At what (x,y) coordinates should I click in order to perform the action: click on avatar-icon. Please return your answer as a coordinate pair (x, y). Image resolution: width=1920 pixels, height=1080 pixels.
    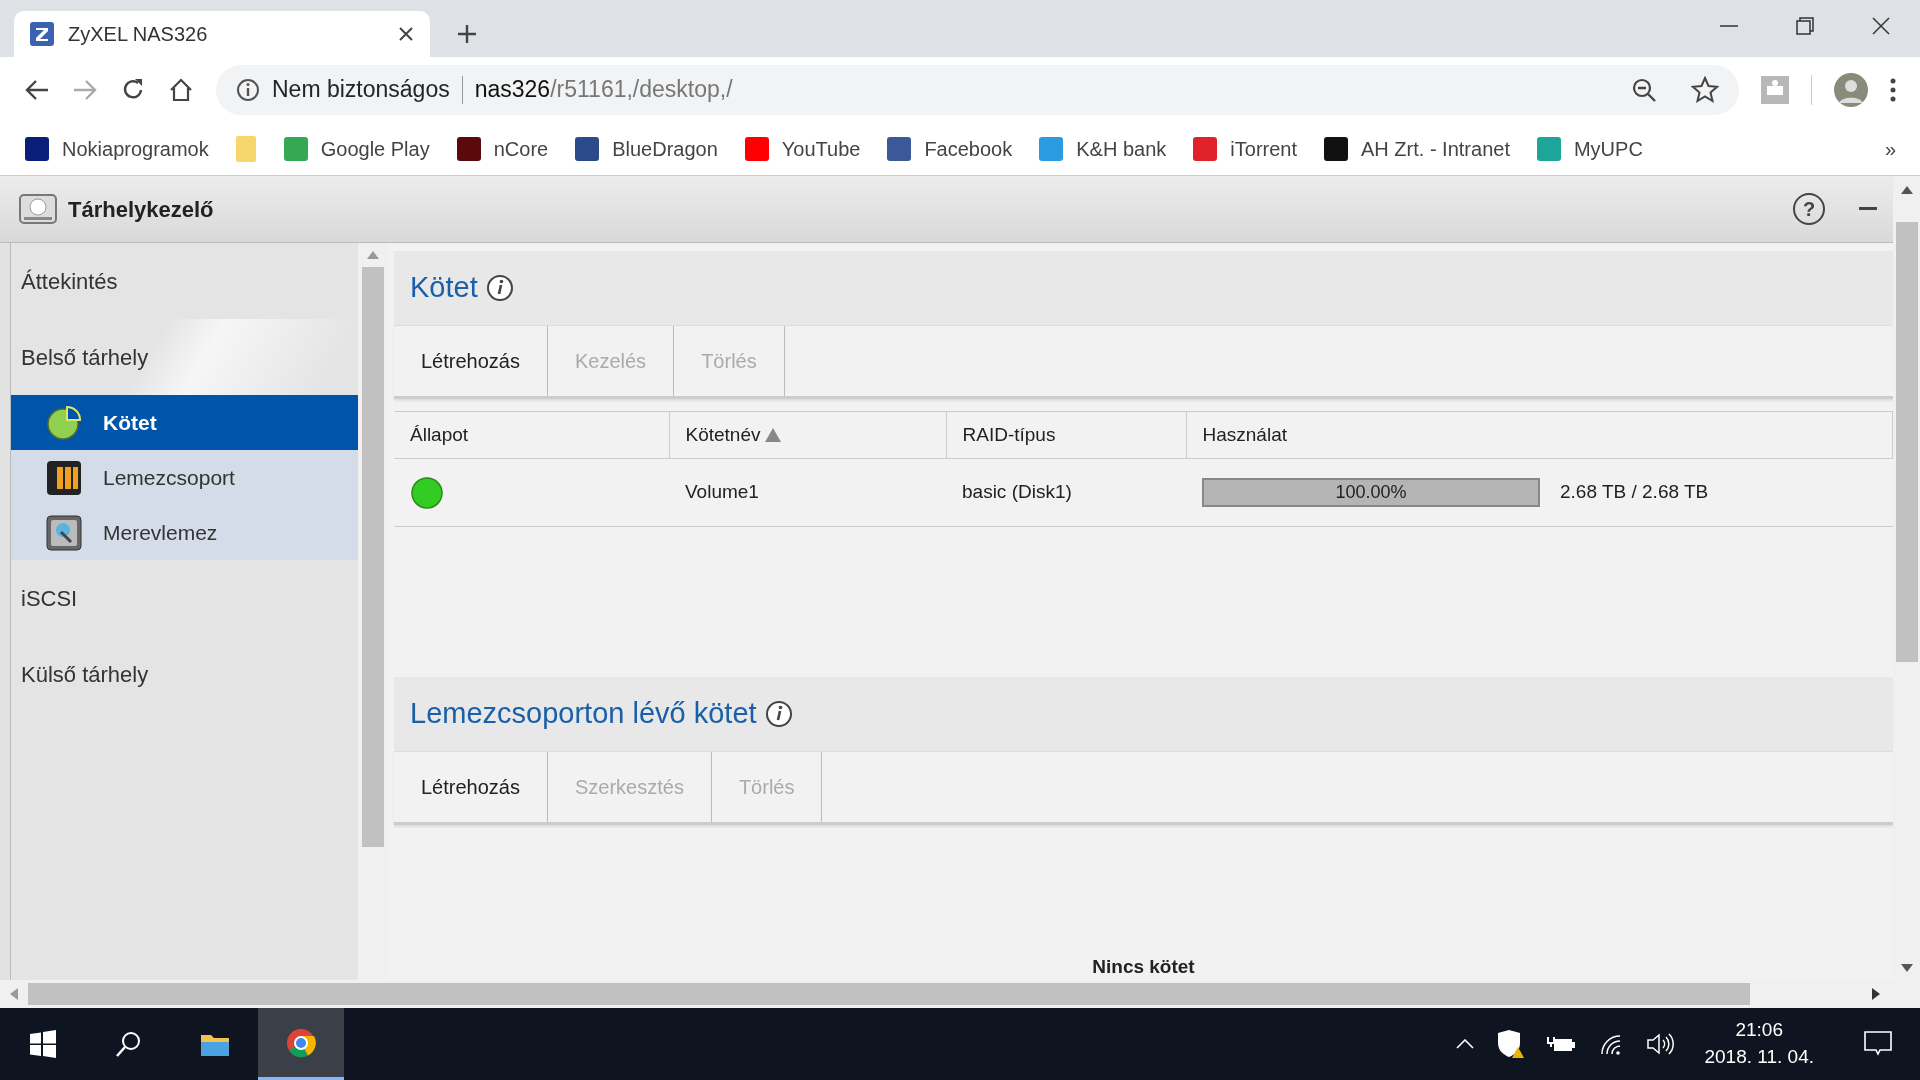
    Looking at the image, I should click on (1851, 89).